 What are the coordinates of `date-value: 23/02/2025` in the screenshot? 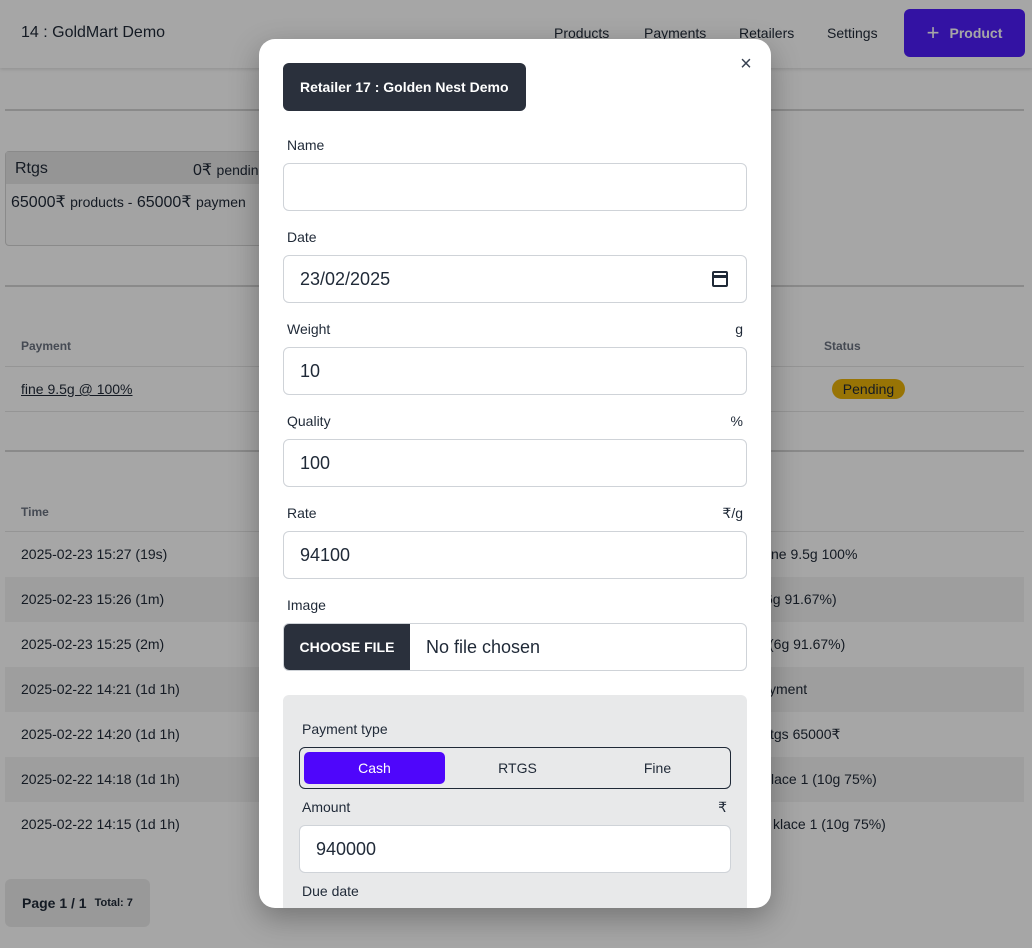 It's located at (345, 278).